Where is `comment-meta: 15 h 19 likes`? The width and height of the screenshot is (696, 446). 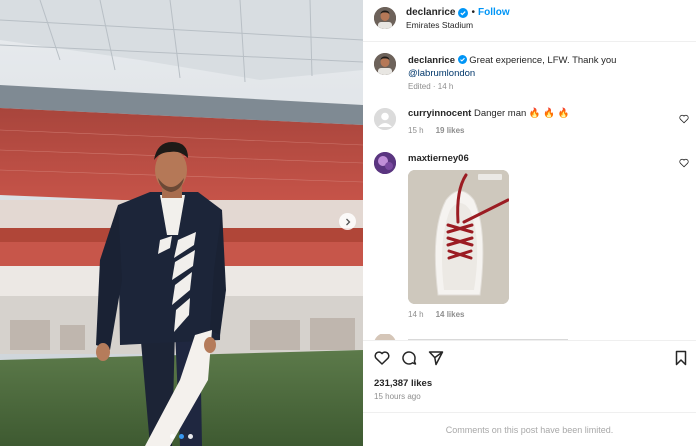 comment-meta: 15 h 19 likes is located at coordinates (436, 130).